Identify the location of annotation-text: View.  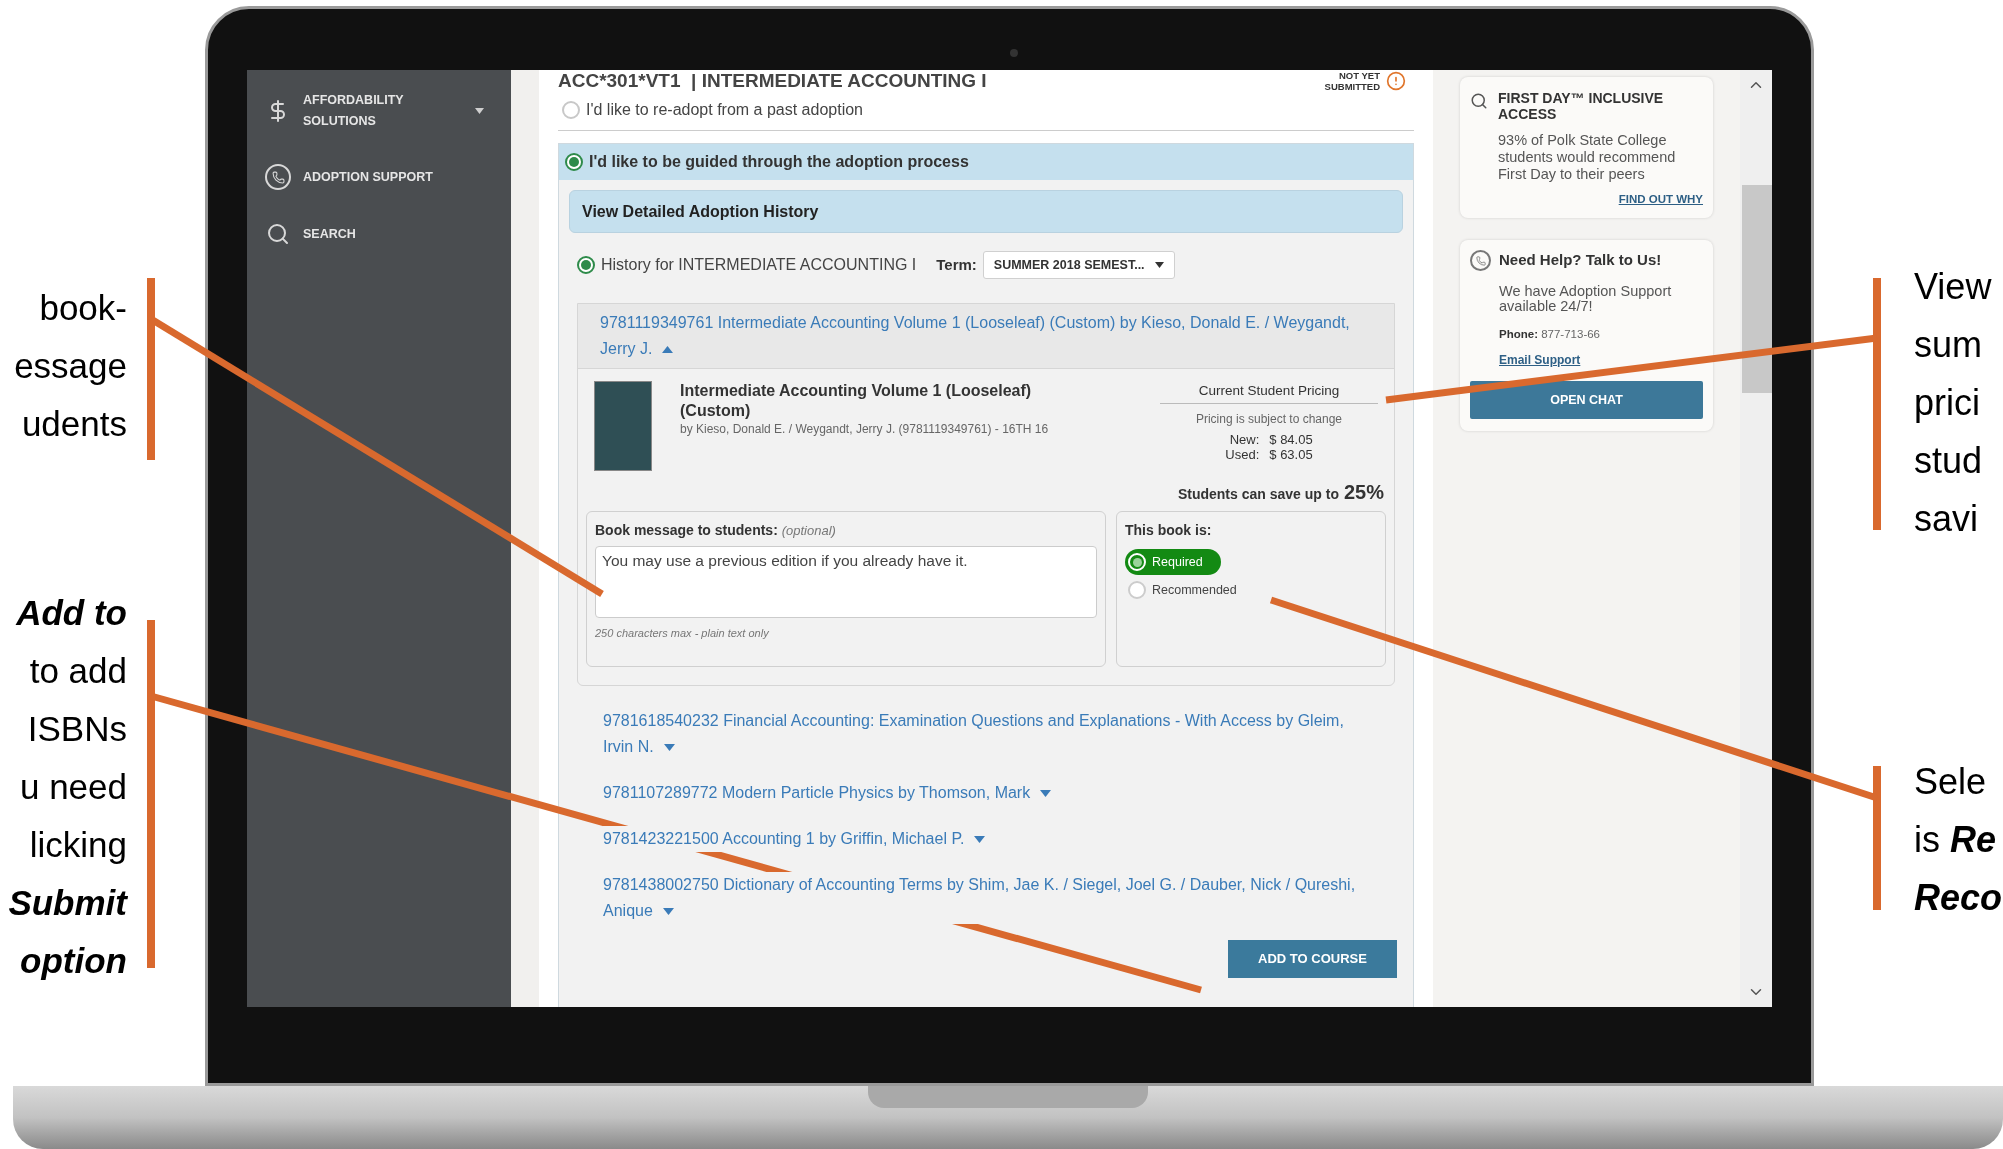
(1953, 287).